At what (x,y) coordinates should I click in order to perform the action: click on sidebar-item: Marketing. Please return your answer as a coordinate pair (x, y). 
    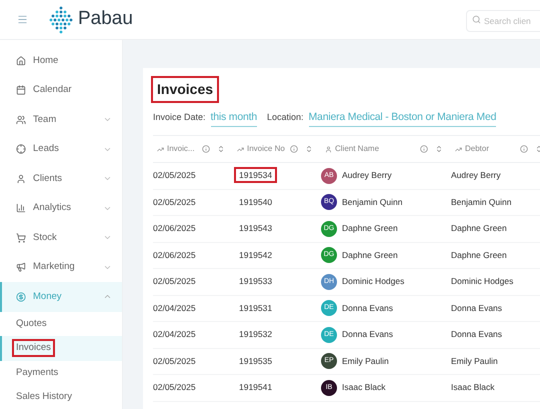
    Looking at the image, I should click on (61, 267).